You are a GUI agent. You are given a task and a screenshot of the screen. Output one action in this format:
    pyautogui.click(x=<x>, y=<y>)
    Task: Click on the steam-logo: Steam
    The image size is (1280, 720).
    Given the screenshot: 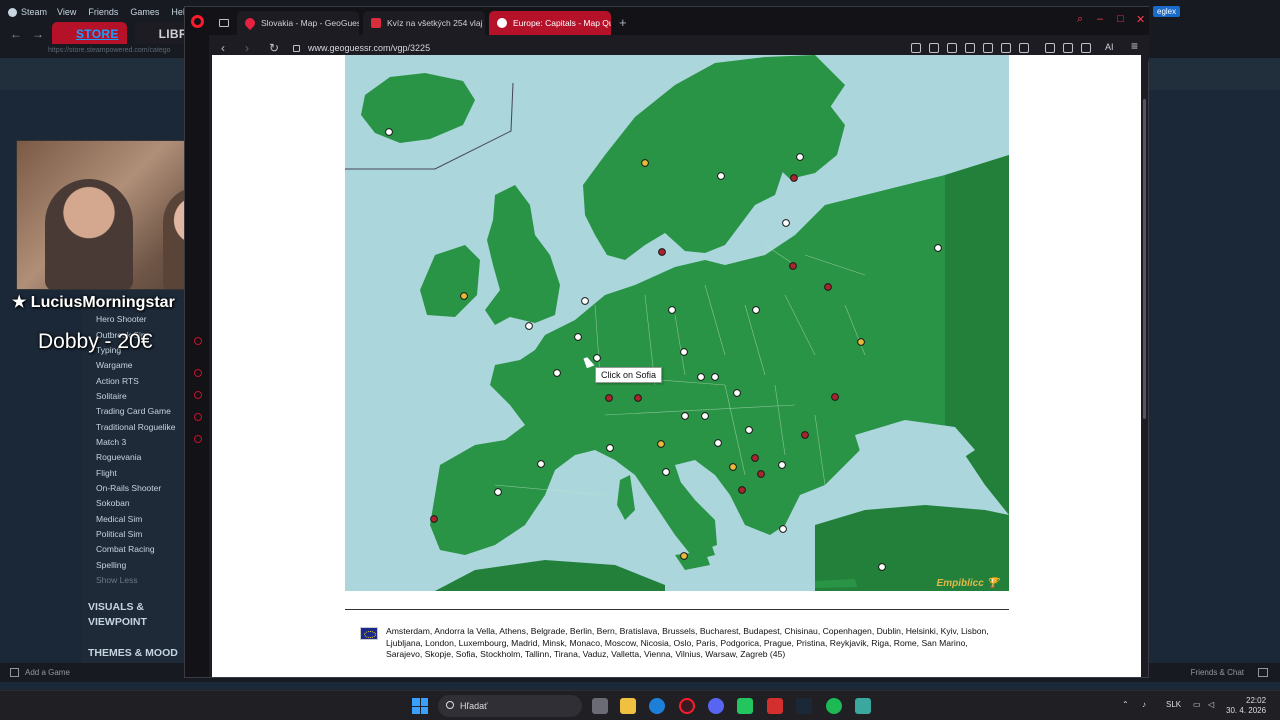 What is the action you would take?
    pyautogui.click(x=27, y=12)
    